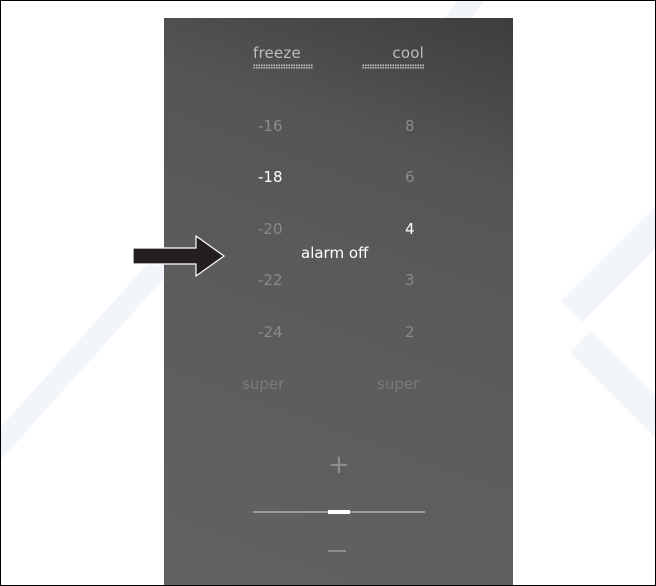  What do you see at coordinates (270, 332) in the screenshot?
I see `freeze-option: -24` at bounding box center [270, 332].